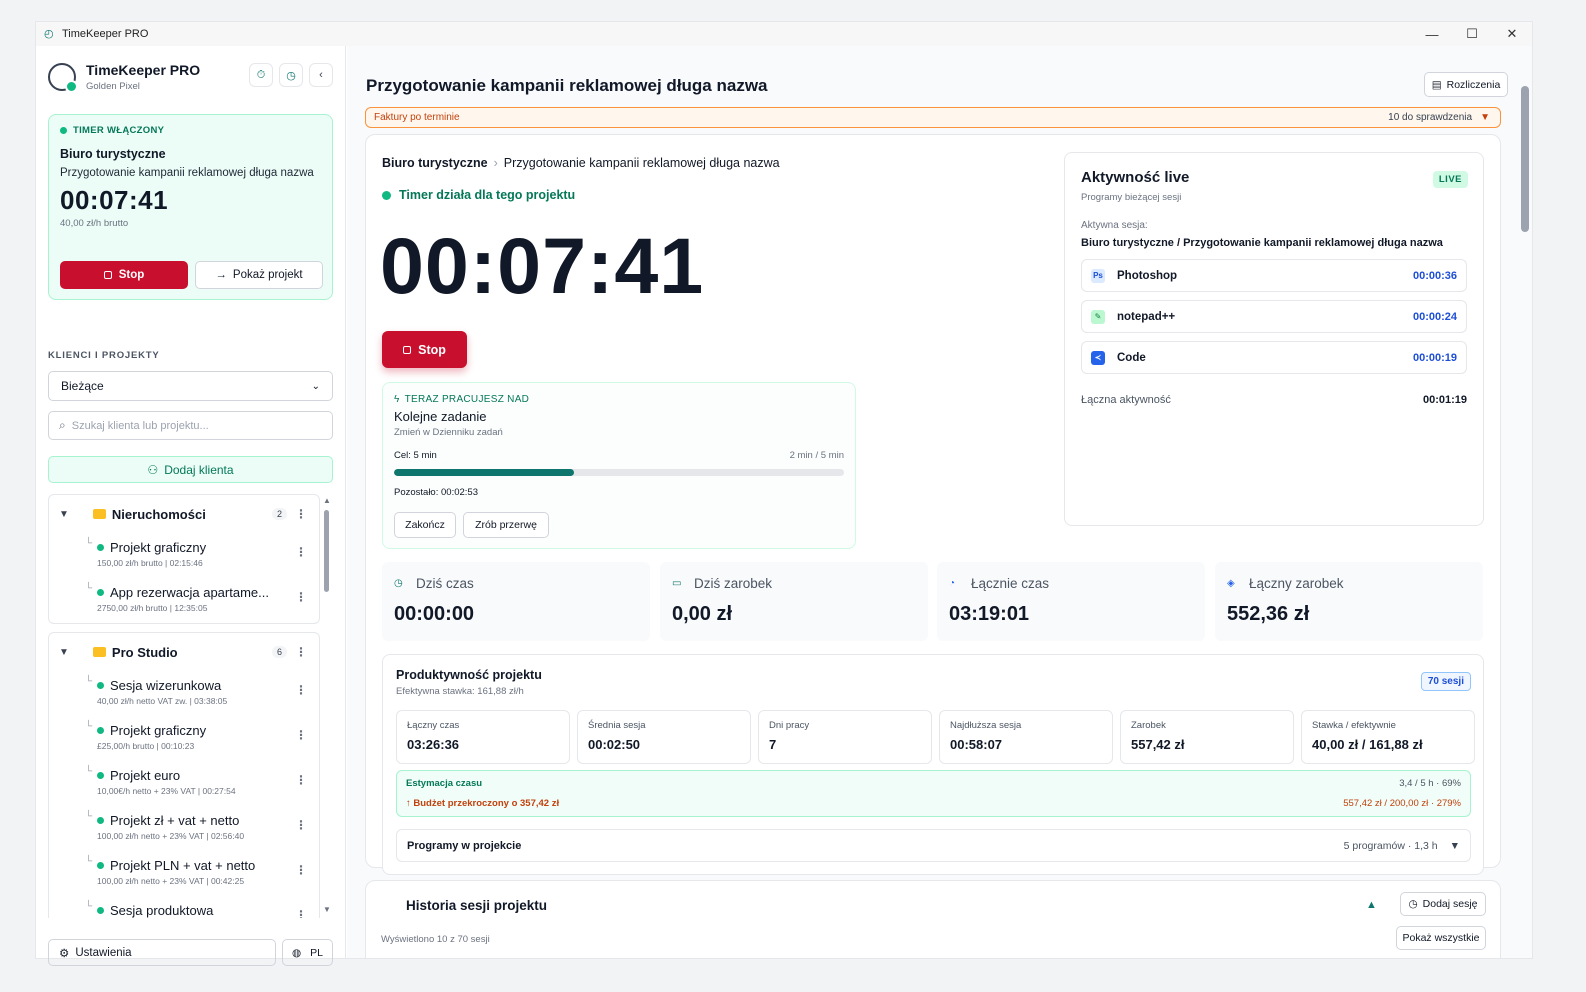  I want to click on minimize-icon: —, so click(1432, 34).